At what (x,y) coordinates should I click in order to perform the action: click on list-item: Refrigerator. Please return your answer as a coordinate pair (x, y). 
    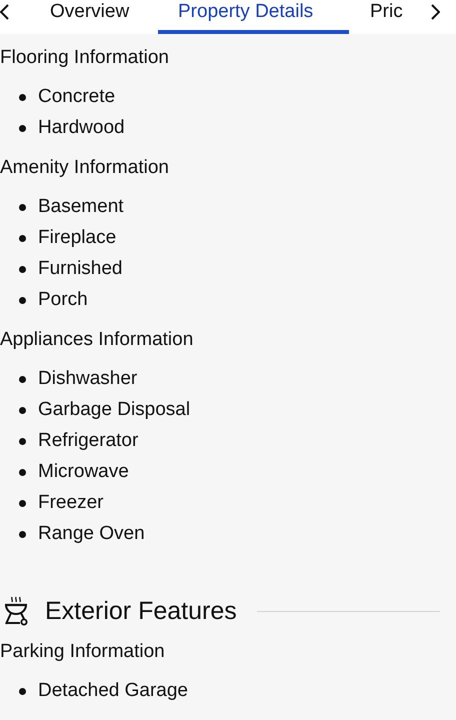
    Looking at the image, I should click on (88, 441).